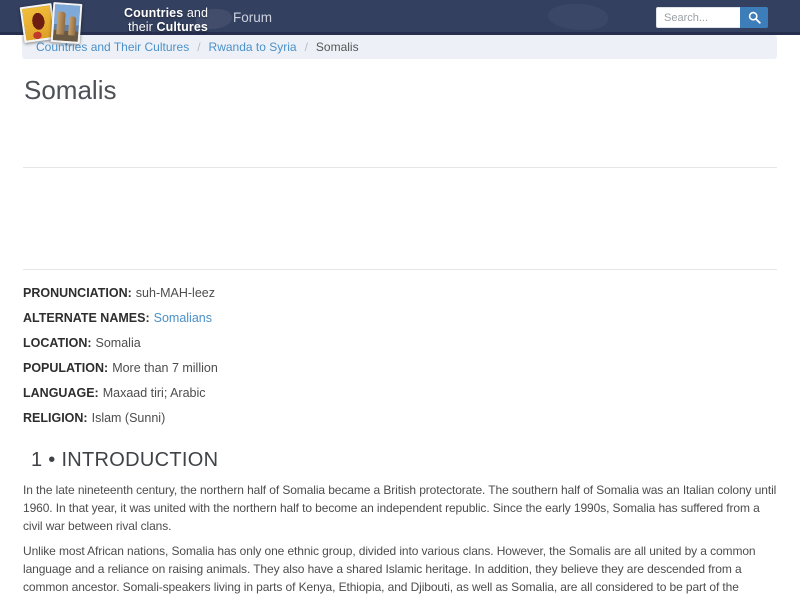 Image resolution: width=800 pixels, height=600 pixels. What do you see at coordinates (698, 17) in the screenshot?
I see `search-input` at bounding box center [698, 17].